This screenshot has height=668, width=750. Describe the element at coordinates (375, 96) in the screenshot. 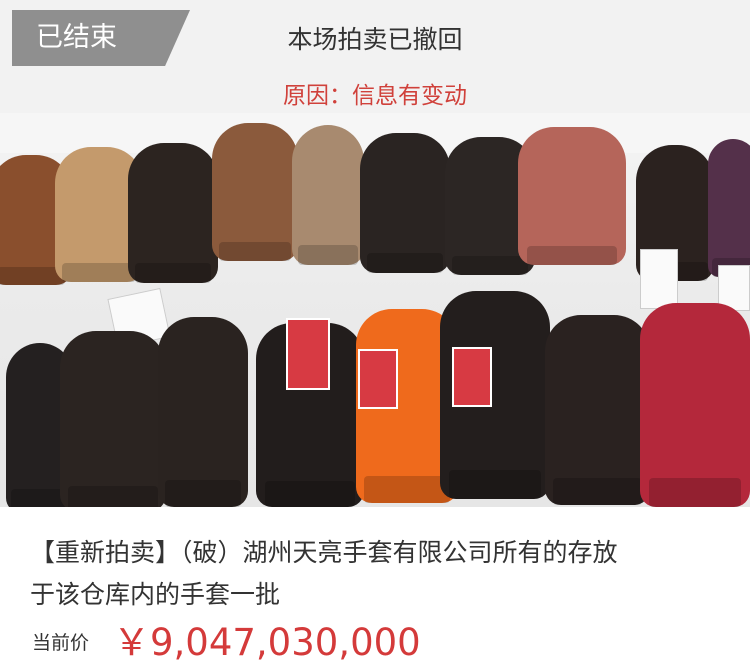

I see `notice-reason: 原因：信息有变动` at that location.